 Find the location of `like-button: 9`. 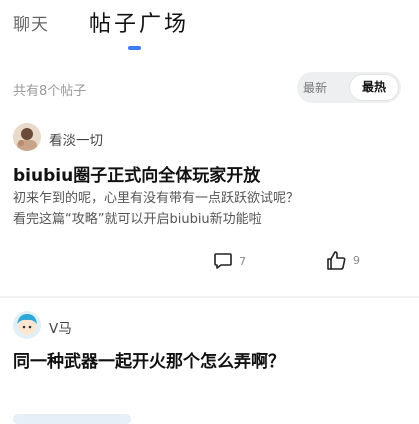

like-button: 9 is located at coordinates (343, 260).